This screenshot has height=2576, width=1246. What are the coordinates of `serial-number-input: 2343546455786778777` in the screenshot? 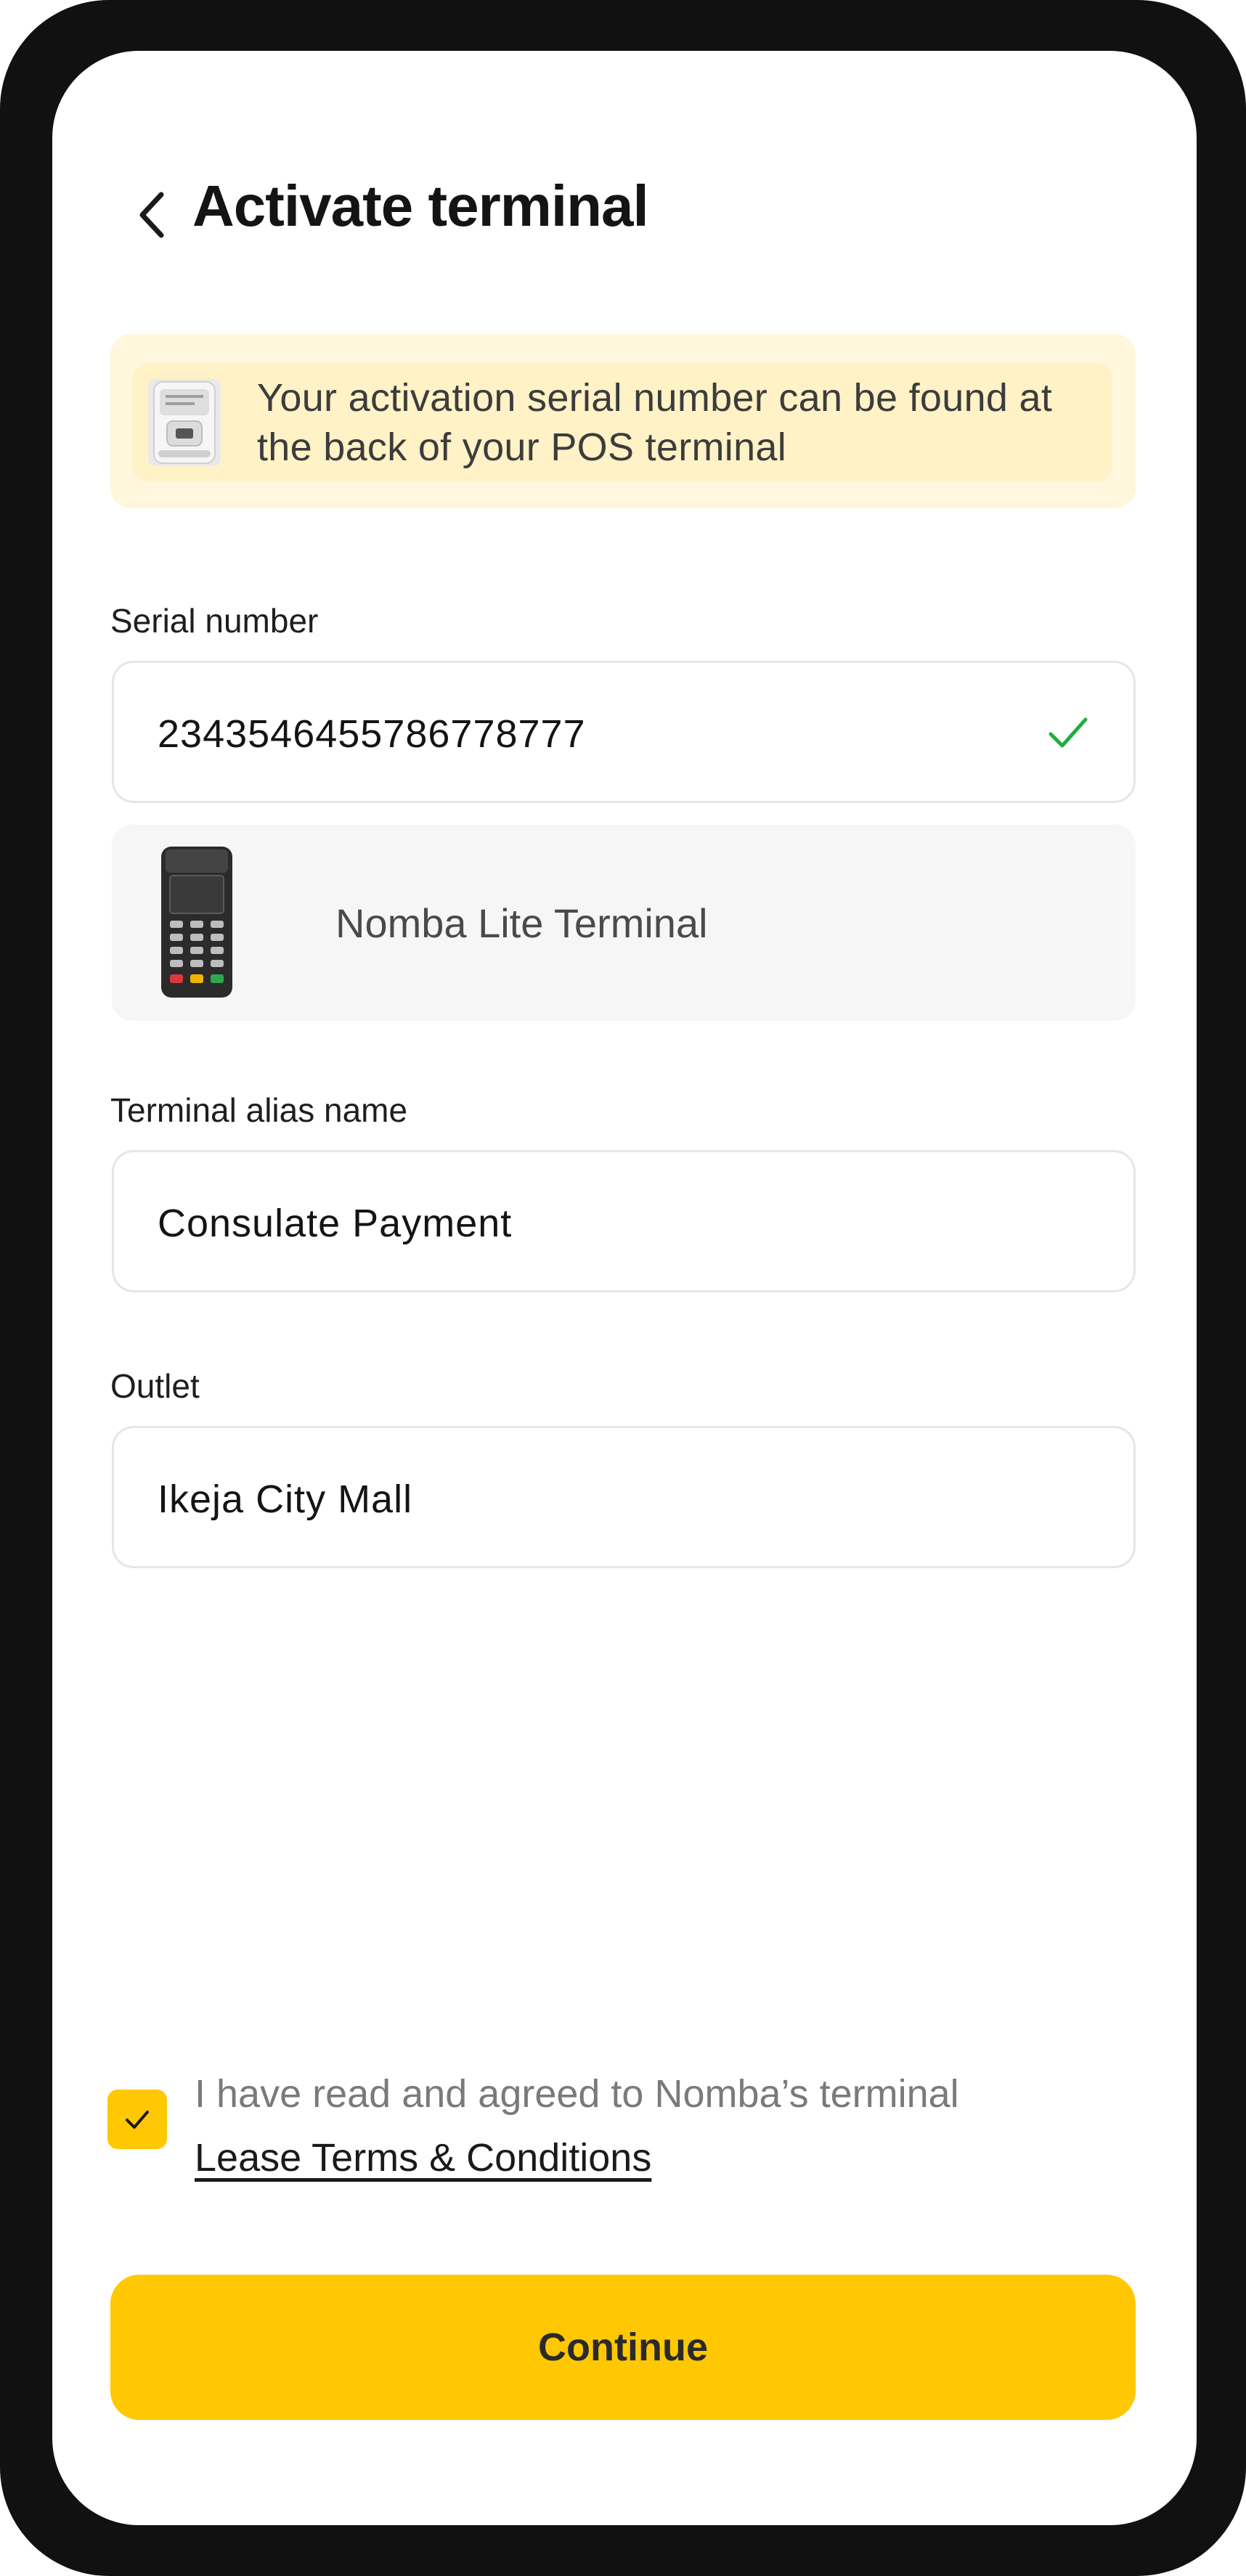 It's located at (624, 732).